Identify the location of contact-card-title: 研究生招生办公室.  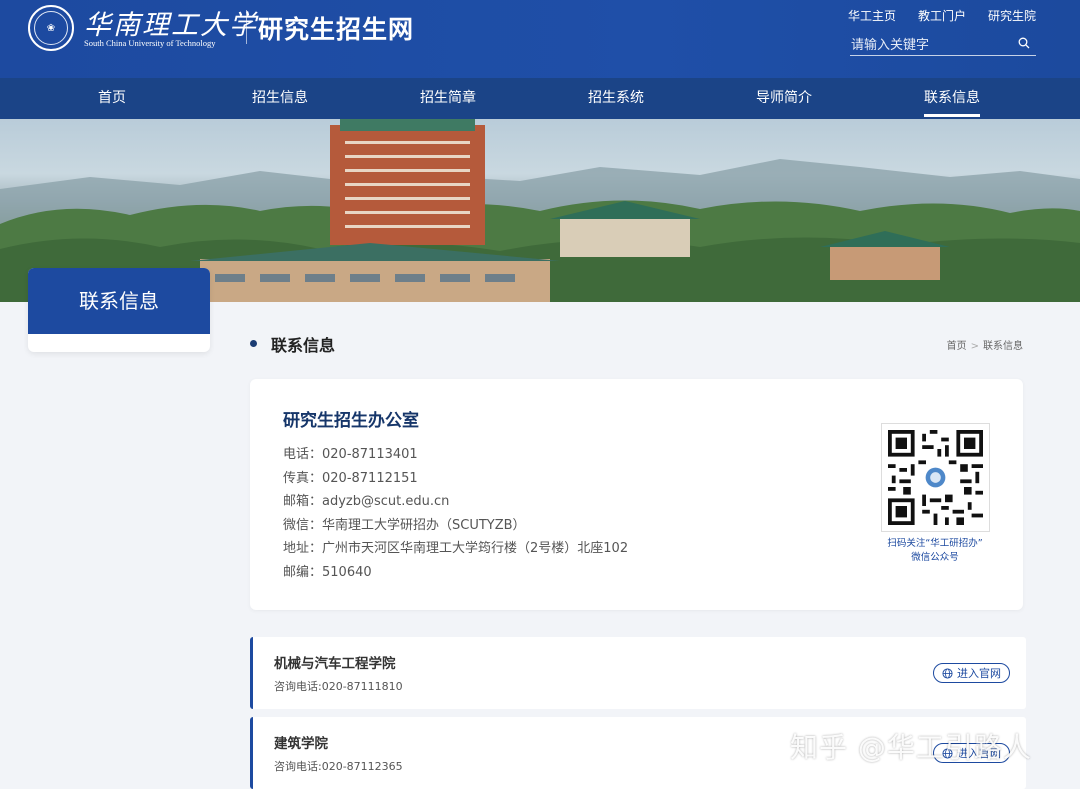
(351, 421).